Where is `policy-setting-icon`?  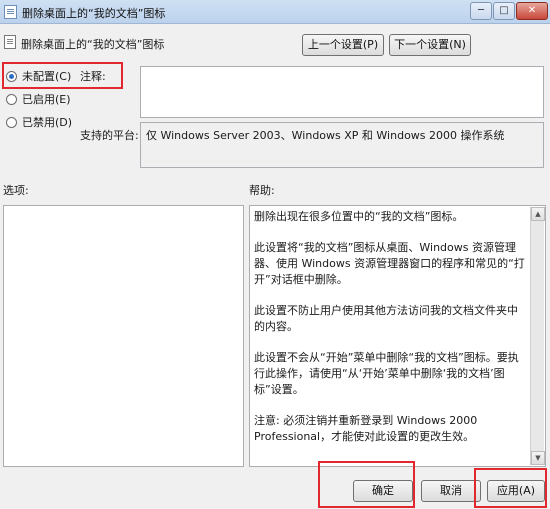
policy-setting-icon is located at coordinates (10, 42).